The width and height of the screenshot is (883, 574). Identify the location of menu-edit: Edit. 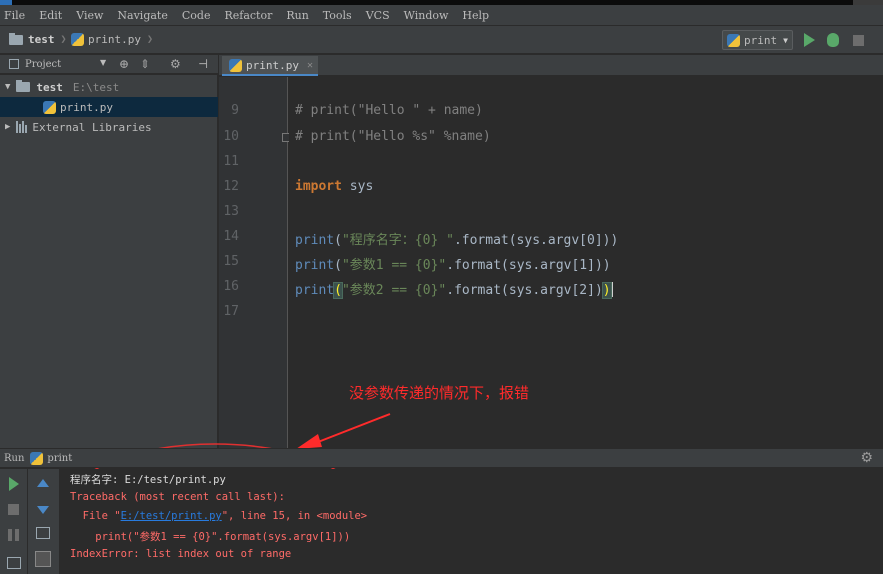
(50, 15).